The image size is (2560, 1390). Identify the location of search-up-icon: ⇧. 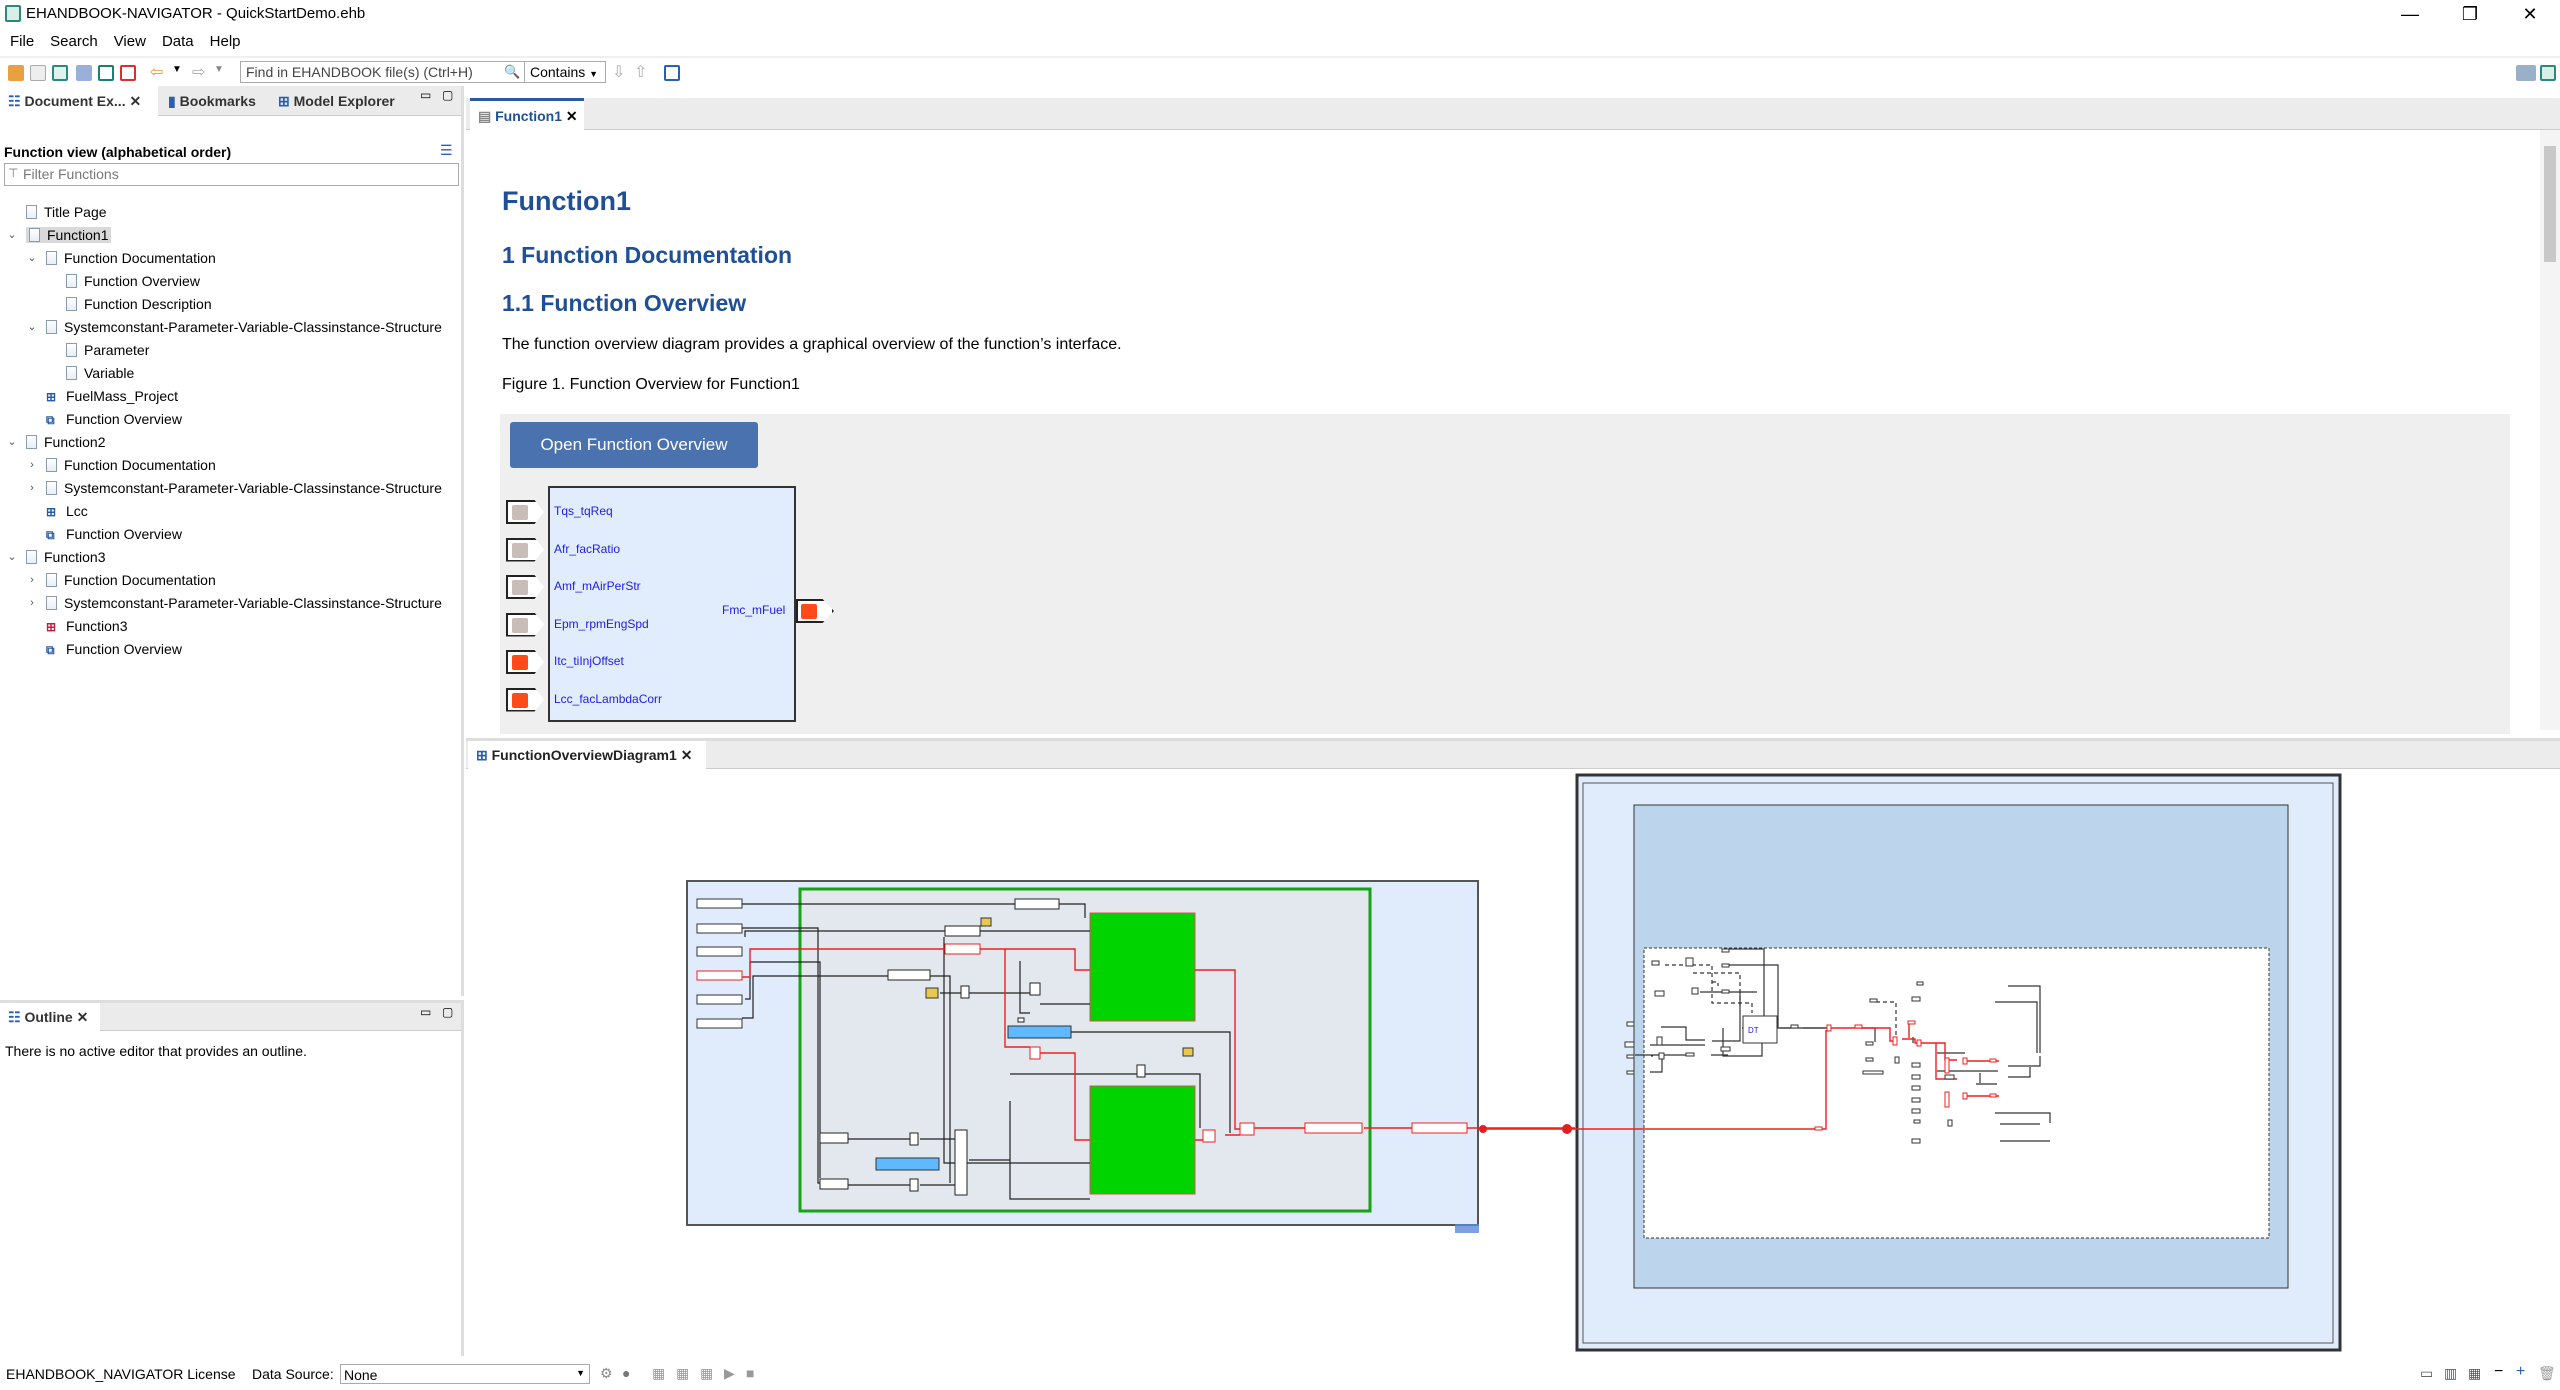
(640, 72).